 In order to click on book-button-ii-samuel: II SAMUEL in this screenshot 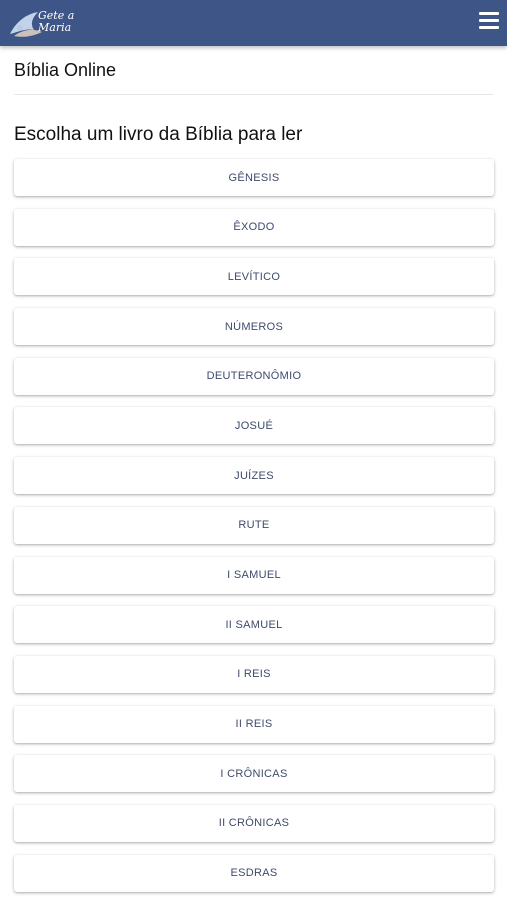, I will do `click(254, 625)`.